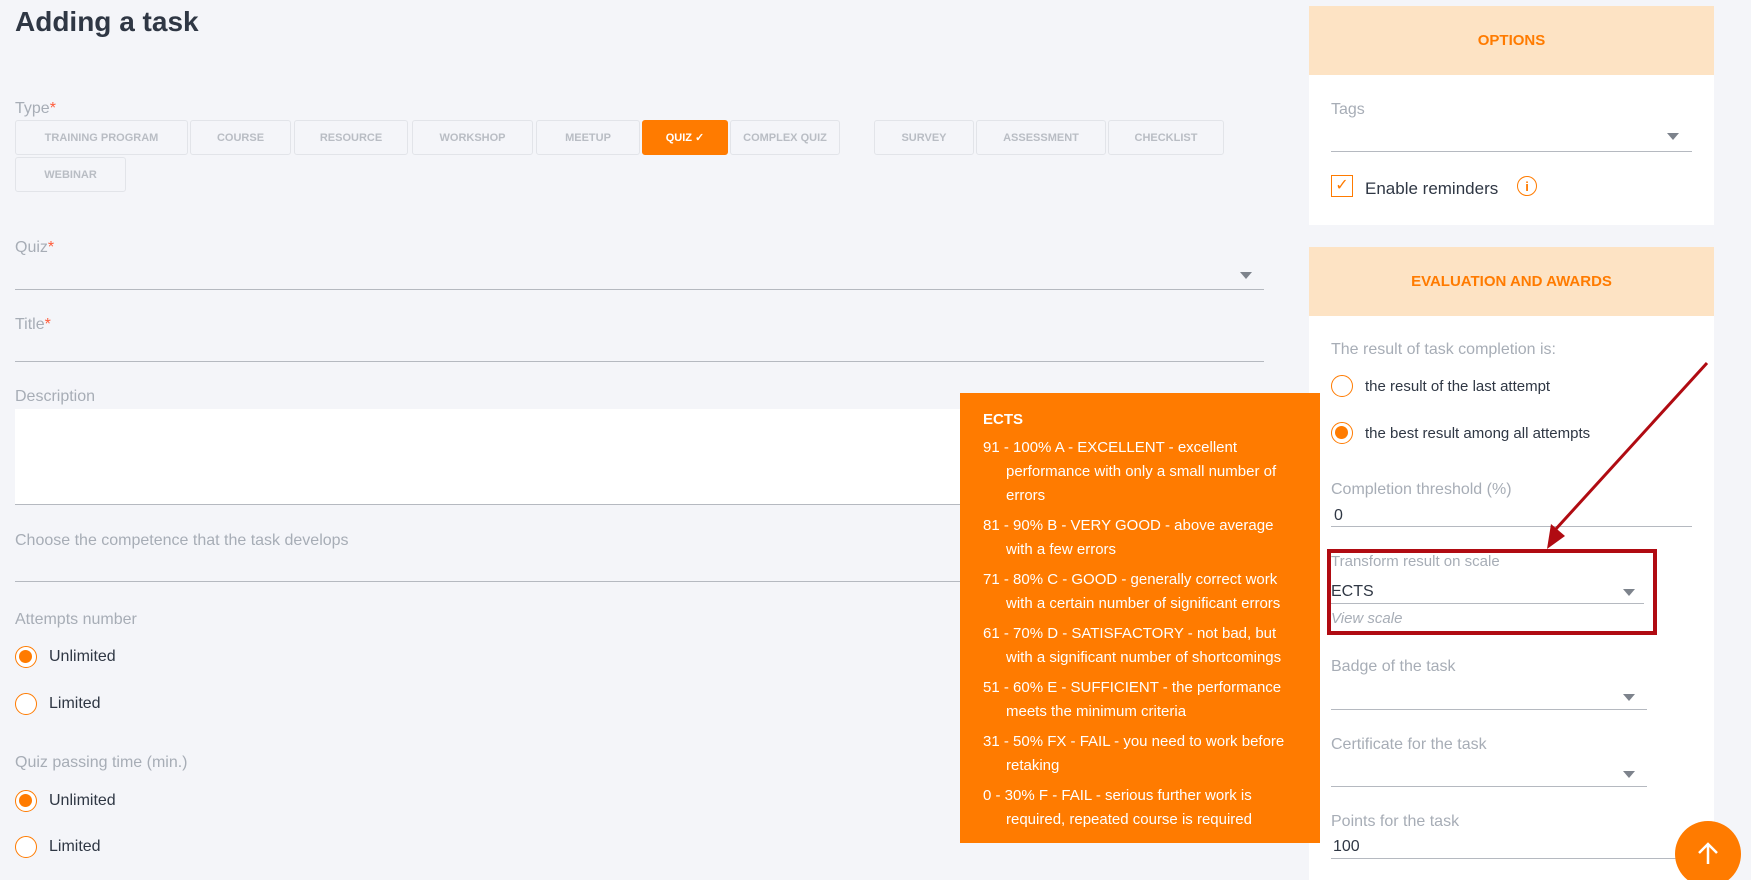 This screenshot has height=880, width=1751. Describe the element at coordinates (75, 846) in the screenshot. I see `passing-time-limited-label: Limited` at that location.